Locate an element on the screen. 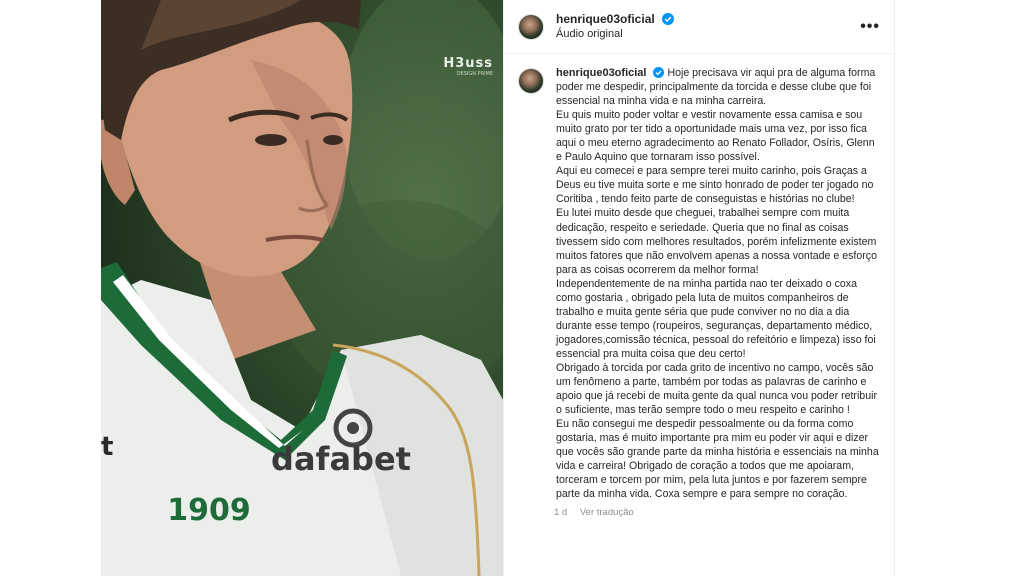 Image resolution: width=1024 pixels, height=576 pixels. caption-username: henrique03oficial is located at coordinates (601, 73).